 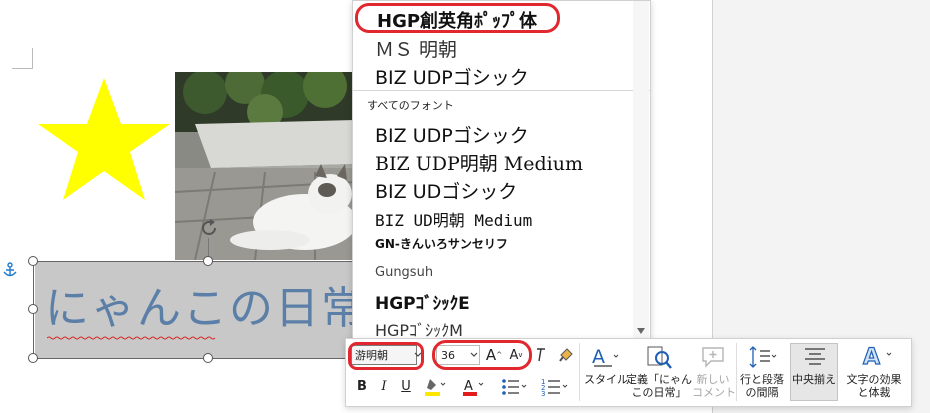 I want to click on line-spacing-label-line-1: 行と段落, so click(x=762, y=379).